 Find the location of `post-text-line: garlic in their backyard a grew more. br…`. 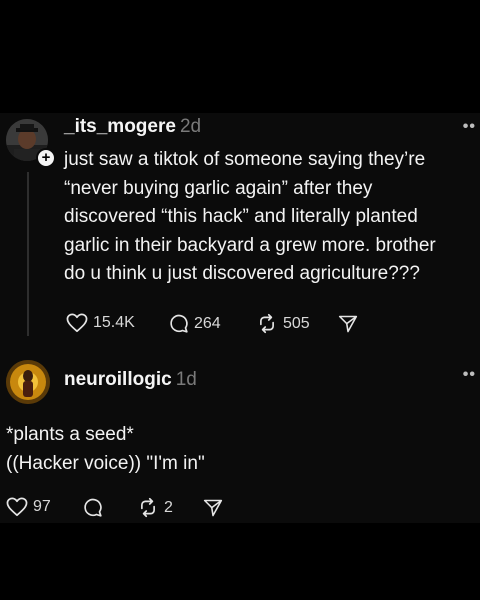

post-text-line: garlic in their backyard a grew more. br… is located at coordinates (250, 245).